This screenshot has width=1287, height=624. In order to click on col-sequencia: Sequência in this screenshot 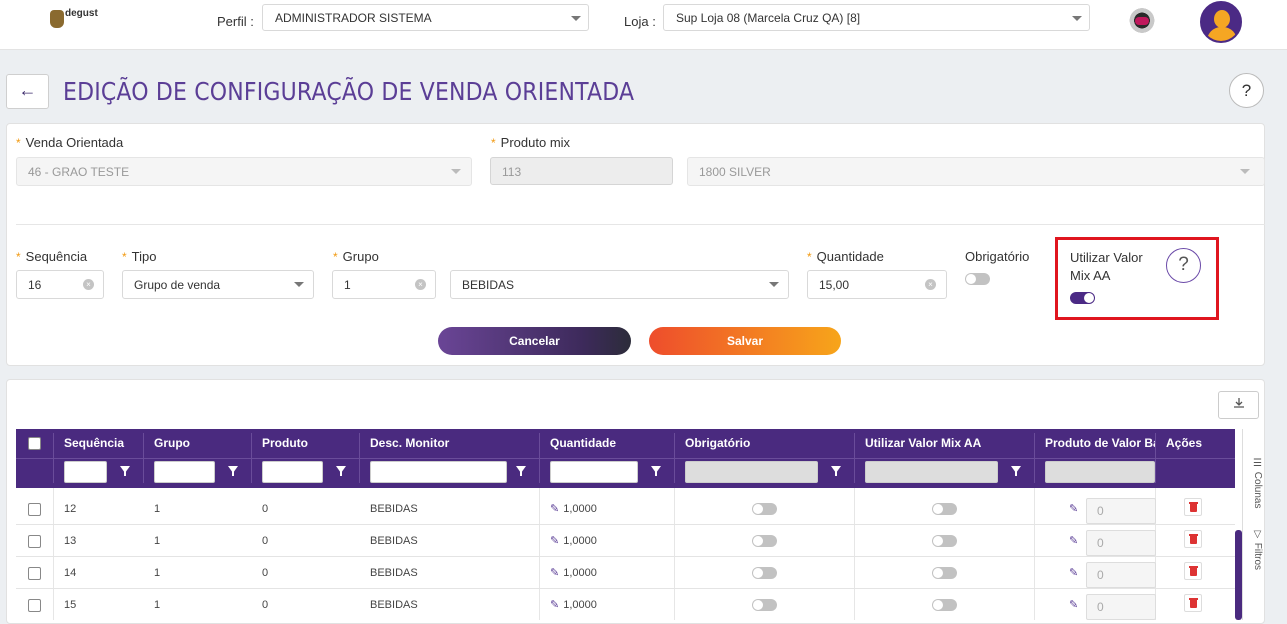, I will do `click(99, 443)`.